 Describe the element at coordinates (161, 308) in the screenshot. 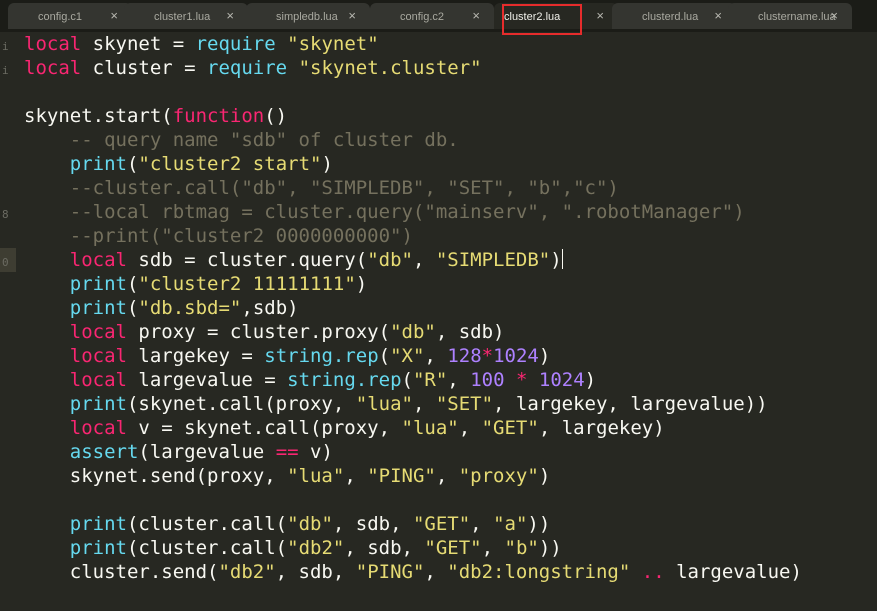

I see `code-line: print("db.sbd=",sdb)` at that location.